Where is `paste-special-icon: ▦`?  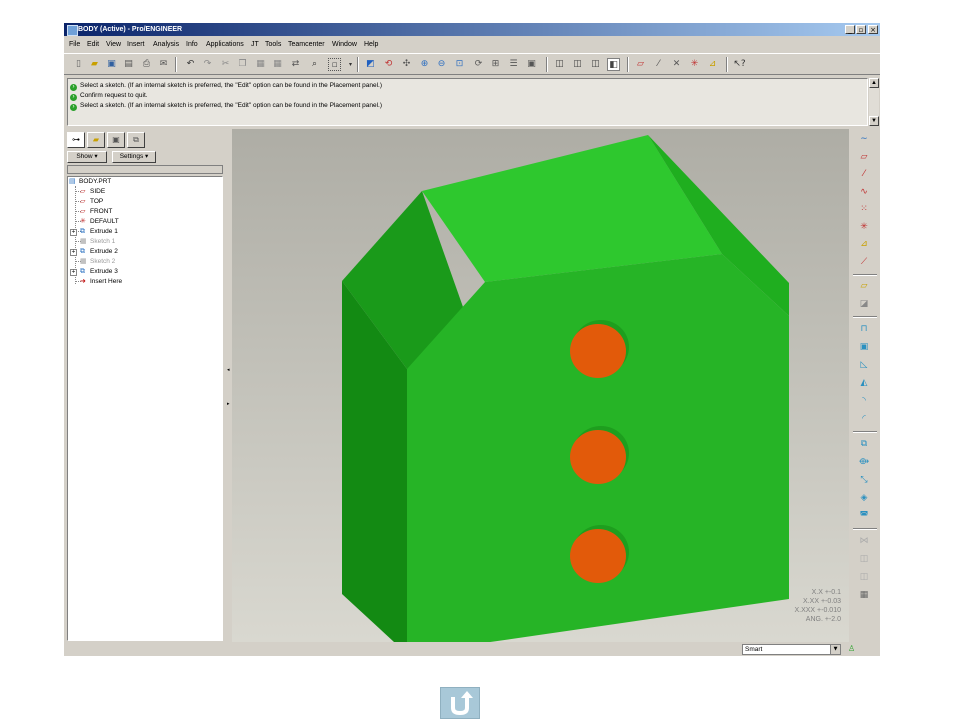 paste-special-icon: ▦ is located at coordinates (277, 64).